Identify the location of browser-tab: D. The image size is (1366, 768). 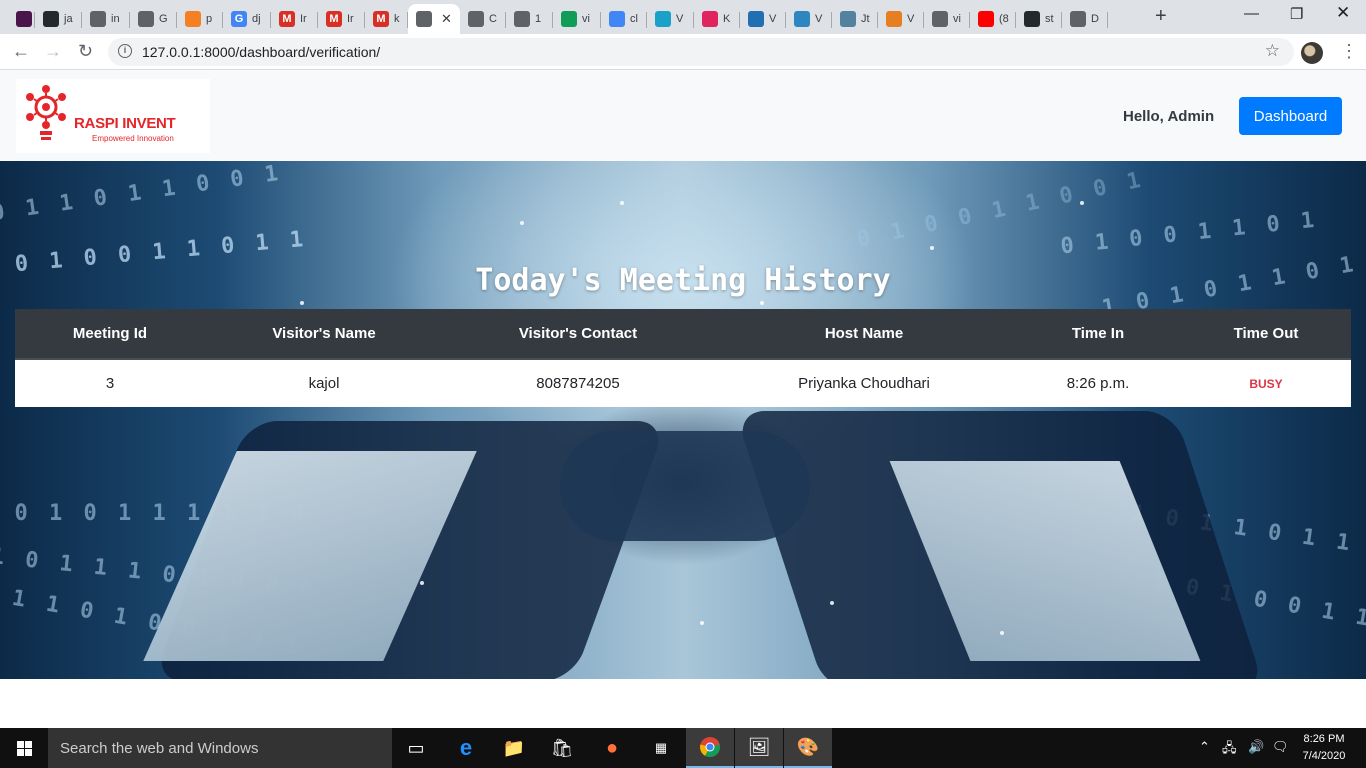
(1085, 19).